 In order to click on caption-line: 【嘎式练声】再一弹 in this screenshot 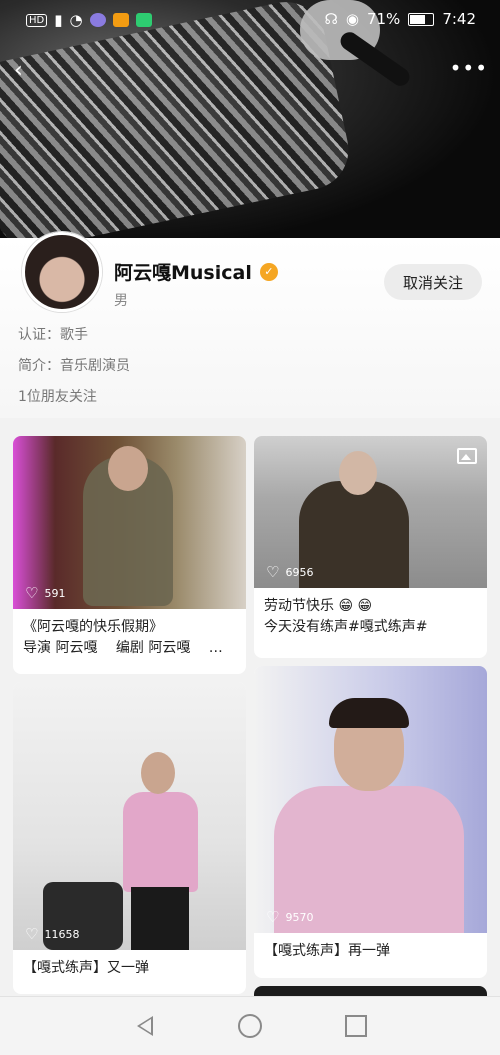, I will do `click(327, 951)`.